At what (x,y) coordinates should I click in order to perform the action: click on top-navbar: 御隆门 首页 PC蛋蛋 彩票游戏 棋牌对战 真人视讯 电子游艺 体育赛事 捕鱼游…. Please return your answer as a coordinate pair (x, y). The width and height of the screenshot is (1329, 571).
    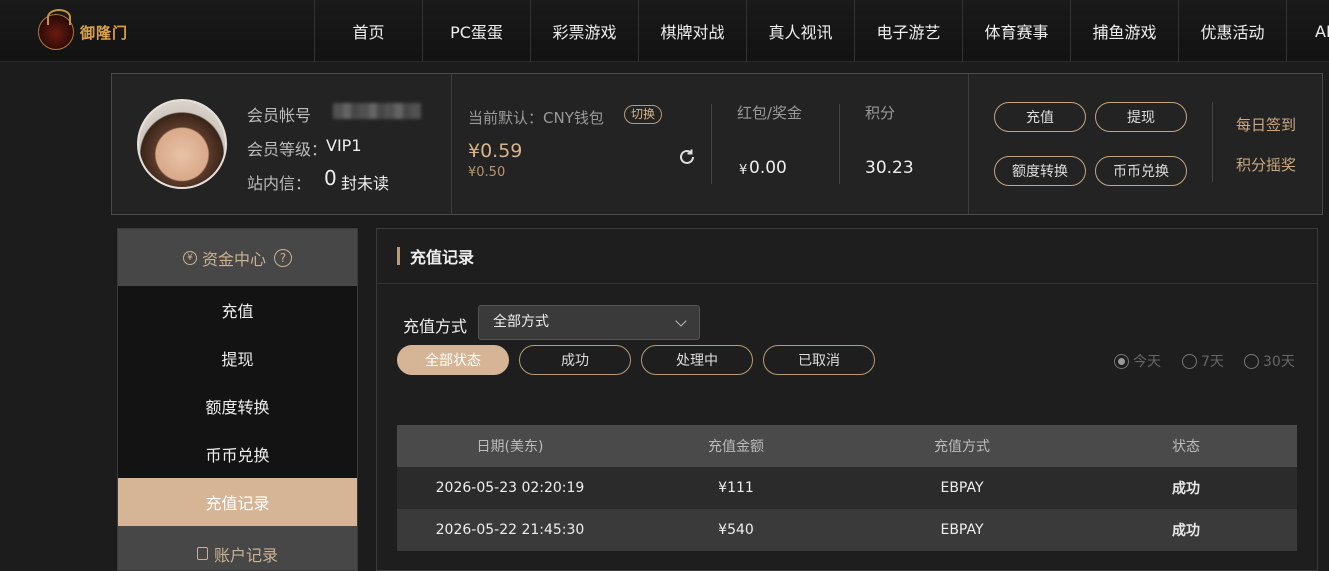
    Looking at the image, I should click on (664, 31).